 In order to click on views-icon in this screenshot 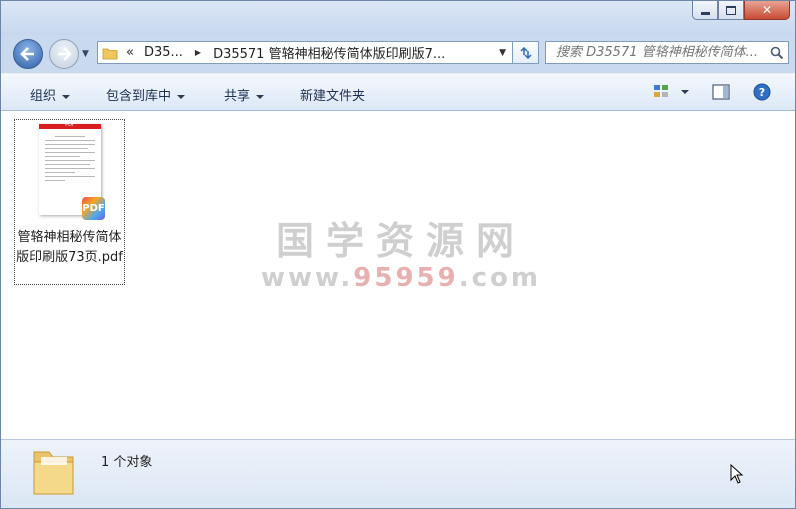, I will do `click(661, 91)`.